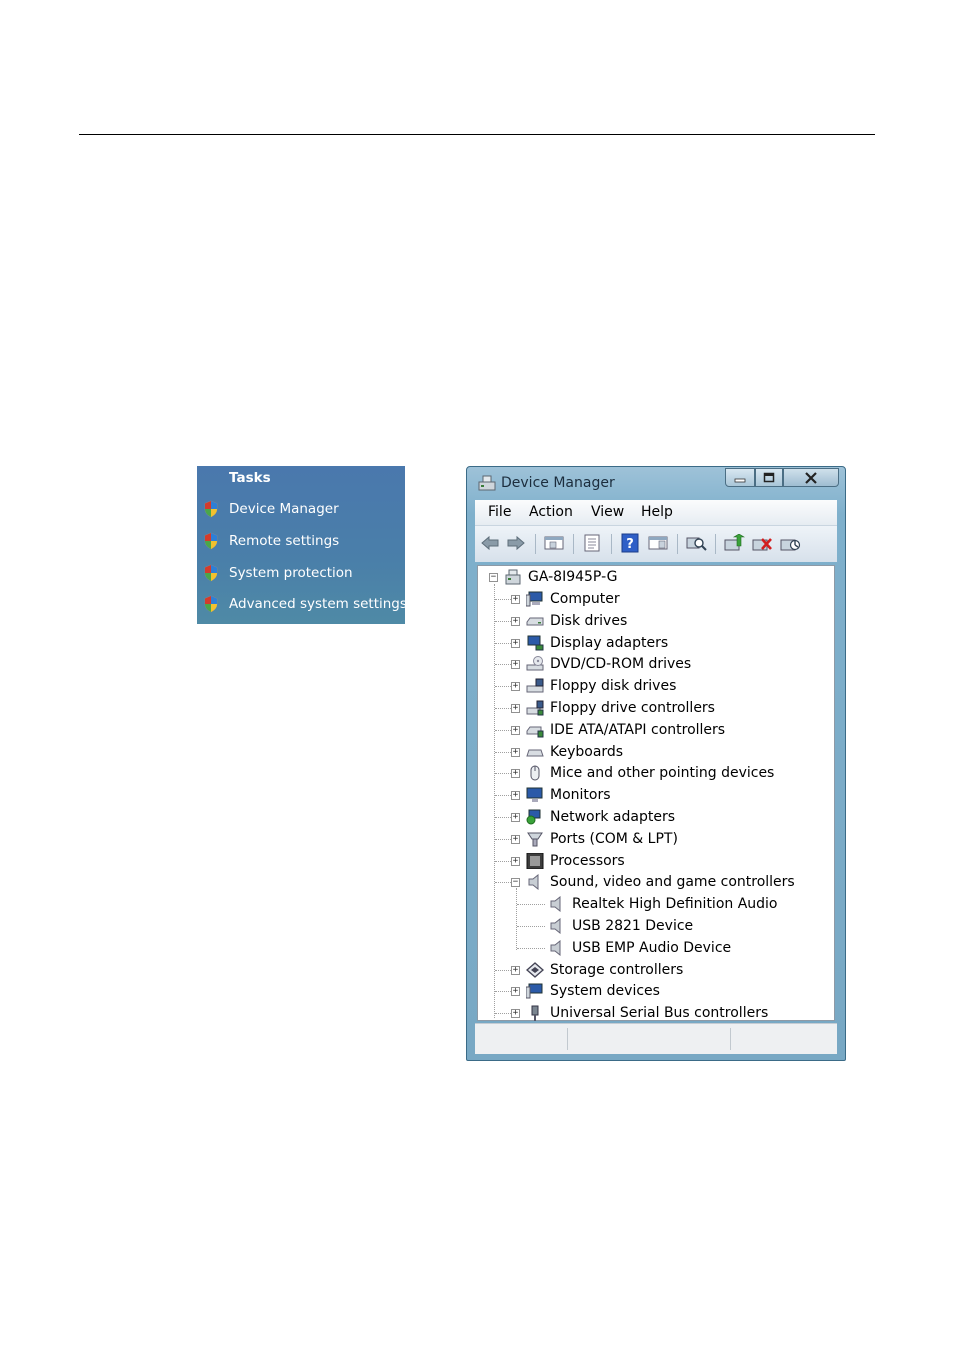  What do you see at coordinates (575, 861) in the screenshot?
I see `tree-item-processors: Processors` at bounding box center [575, 861].